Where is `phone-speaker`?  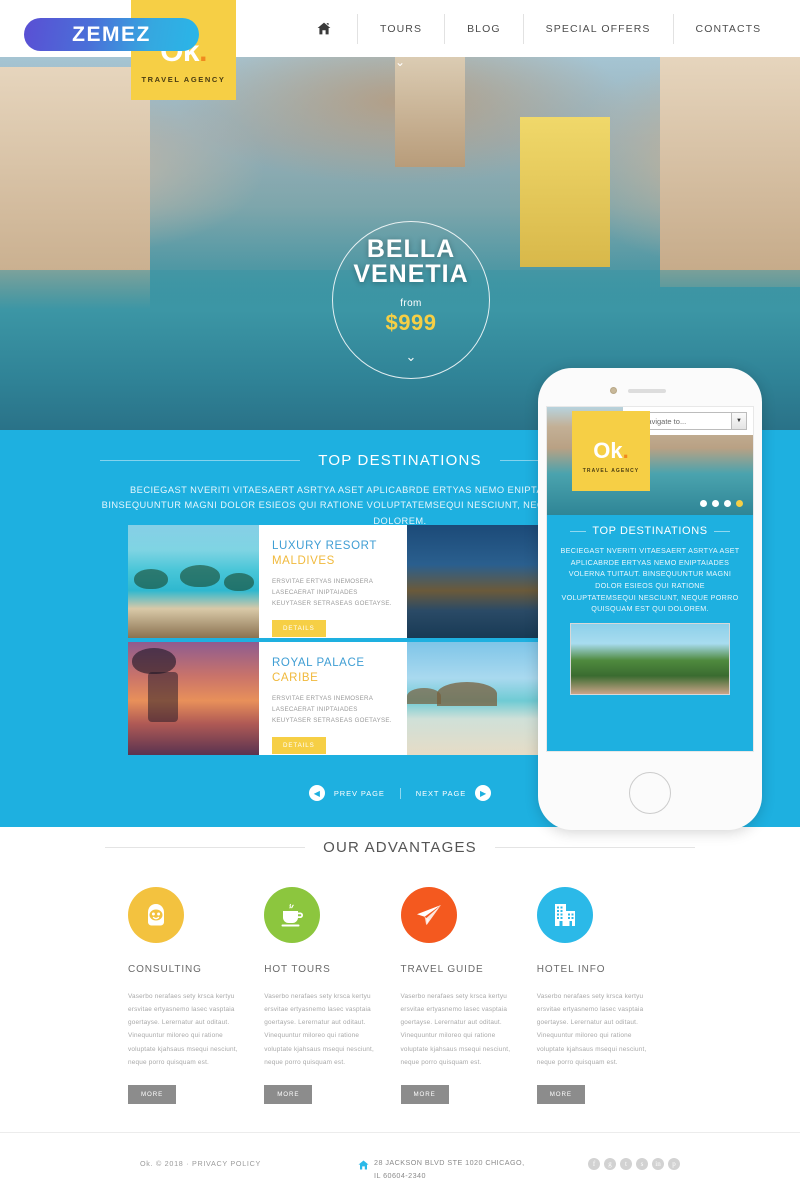
phone-speaker is located at coordinates (647, 391).